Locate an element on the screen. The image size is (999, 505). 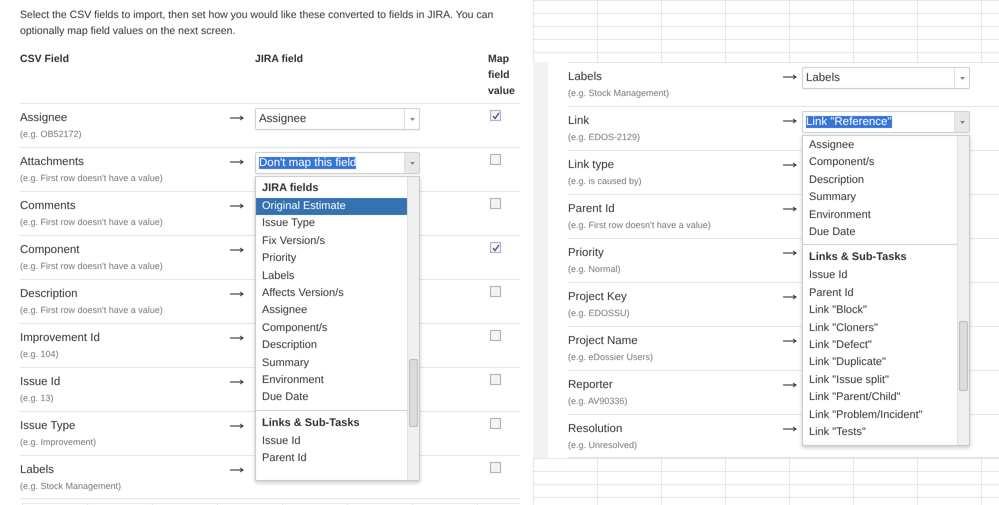
csv-field-name: Improvement Id is located at coordinates (60, 338).